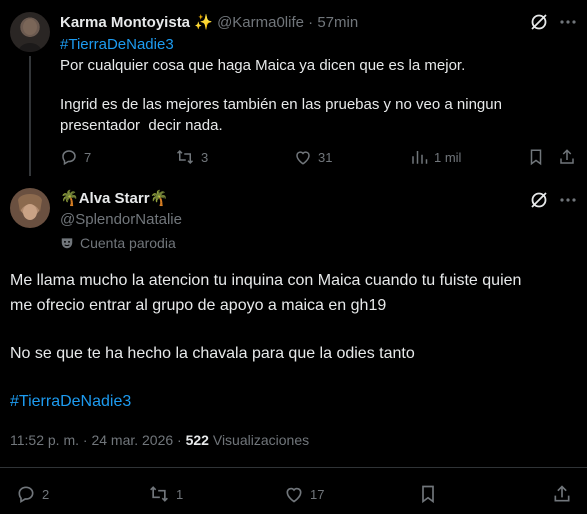 The image size is (587, 514). I want to click on author-handle: @SplendorNatalie, so click(121, 219).